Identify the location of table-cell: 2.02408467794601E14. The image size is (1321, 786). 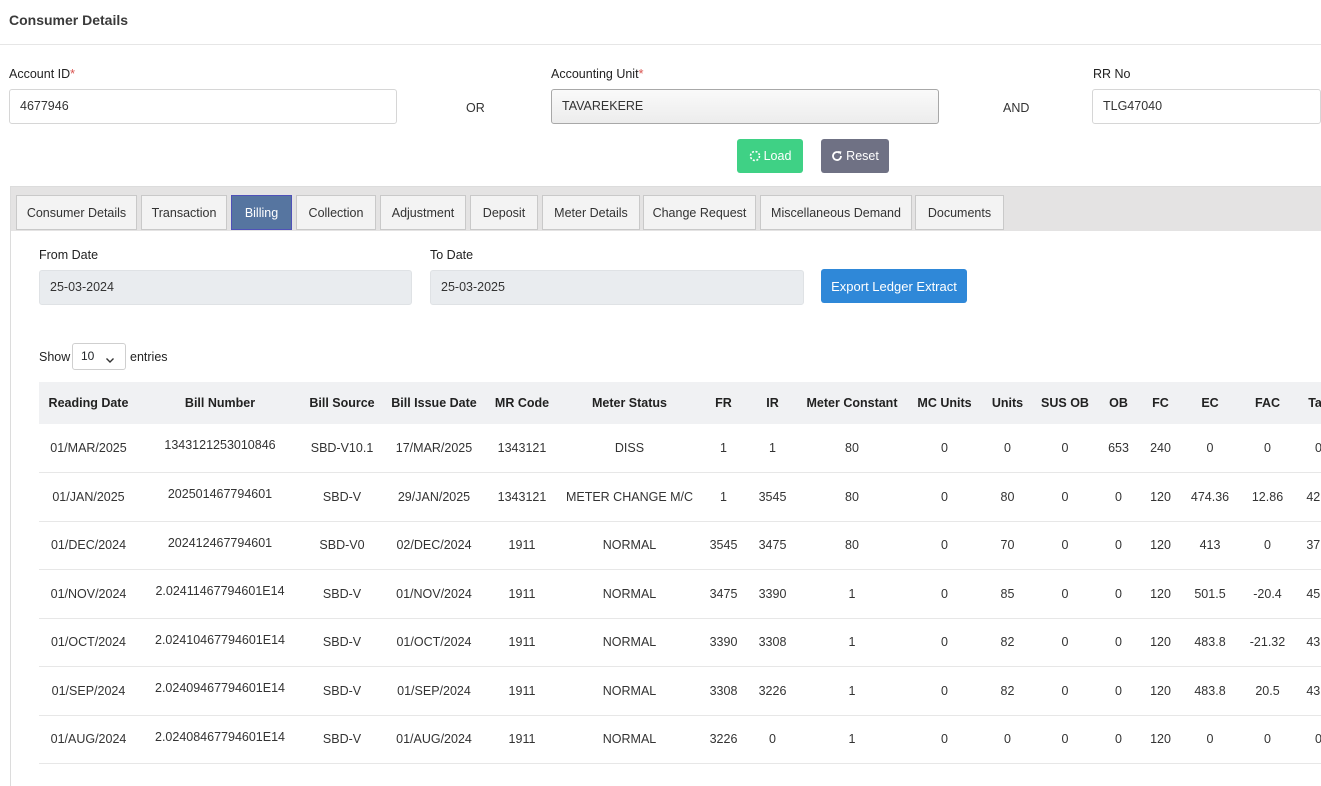
(220, 736).